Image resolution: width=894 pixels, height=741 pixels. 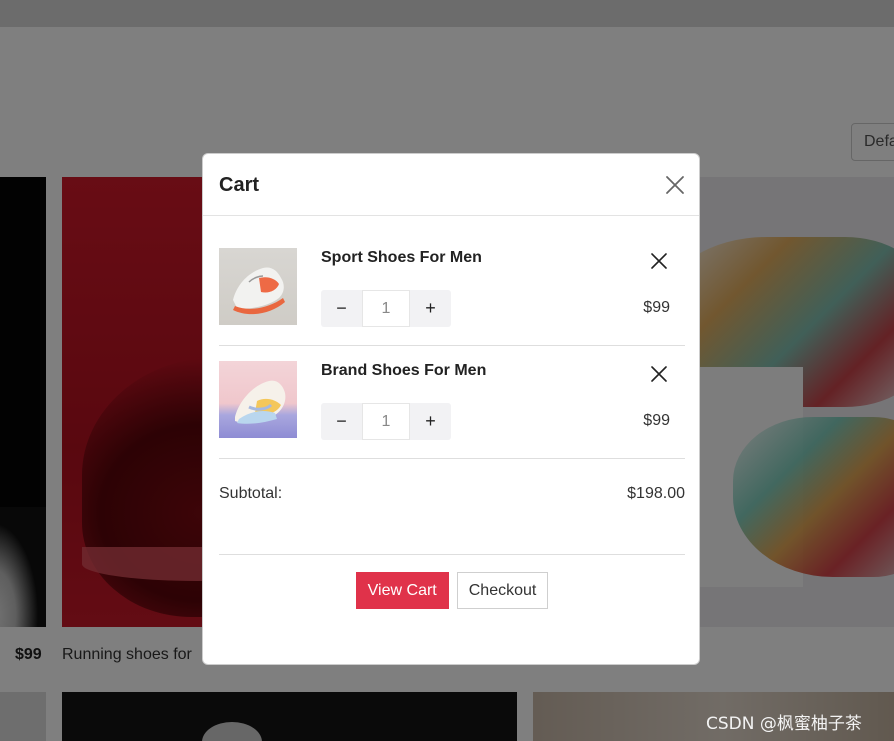 I want to click on subtotal-value: $198.00, so click(x=656, y=493).